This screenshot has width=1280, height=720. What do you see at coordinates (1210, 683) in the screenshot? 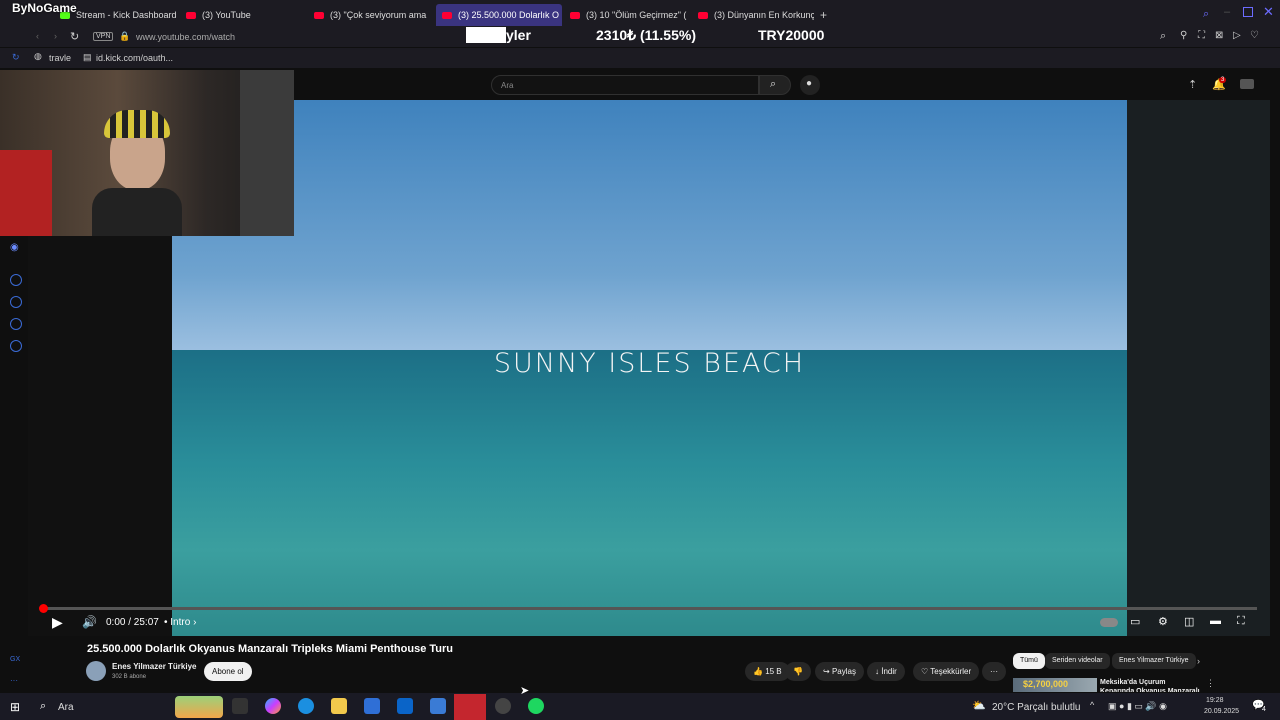
I see `next-video-menu-icon: ⋮` at bounding box center [1210, 683].